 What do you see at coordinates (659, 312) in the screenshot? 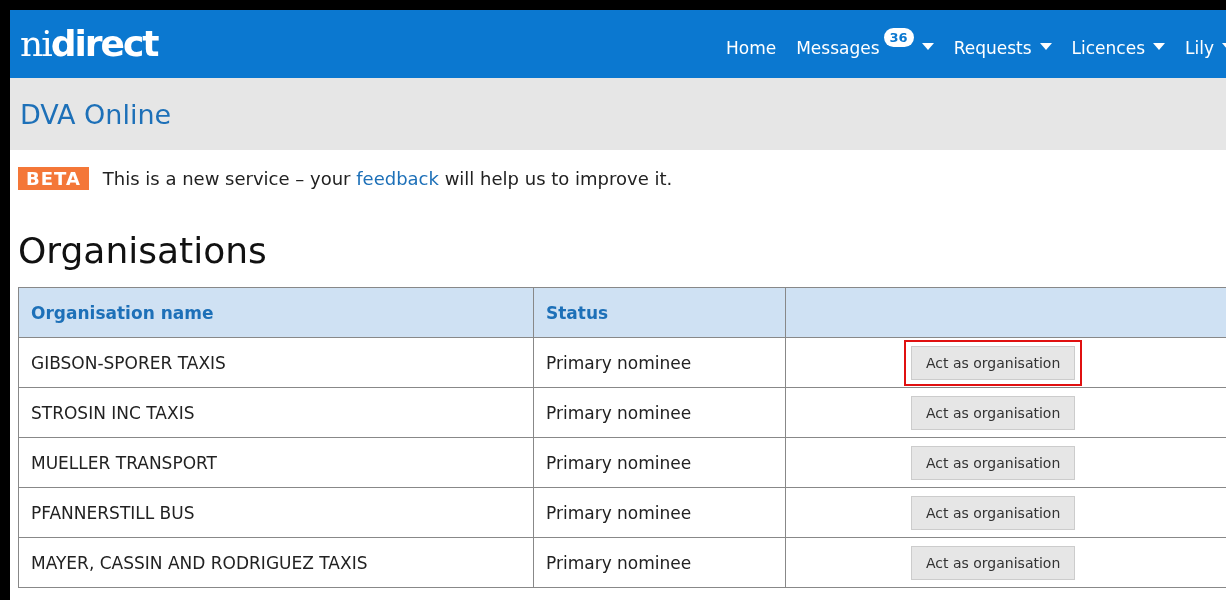
I see `column-header: Status` at bounding box center [659, 312].